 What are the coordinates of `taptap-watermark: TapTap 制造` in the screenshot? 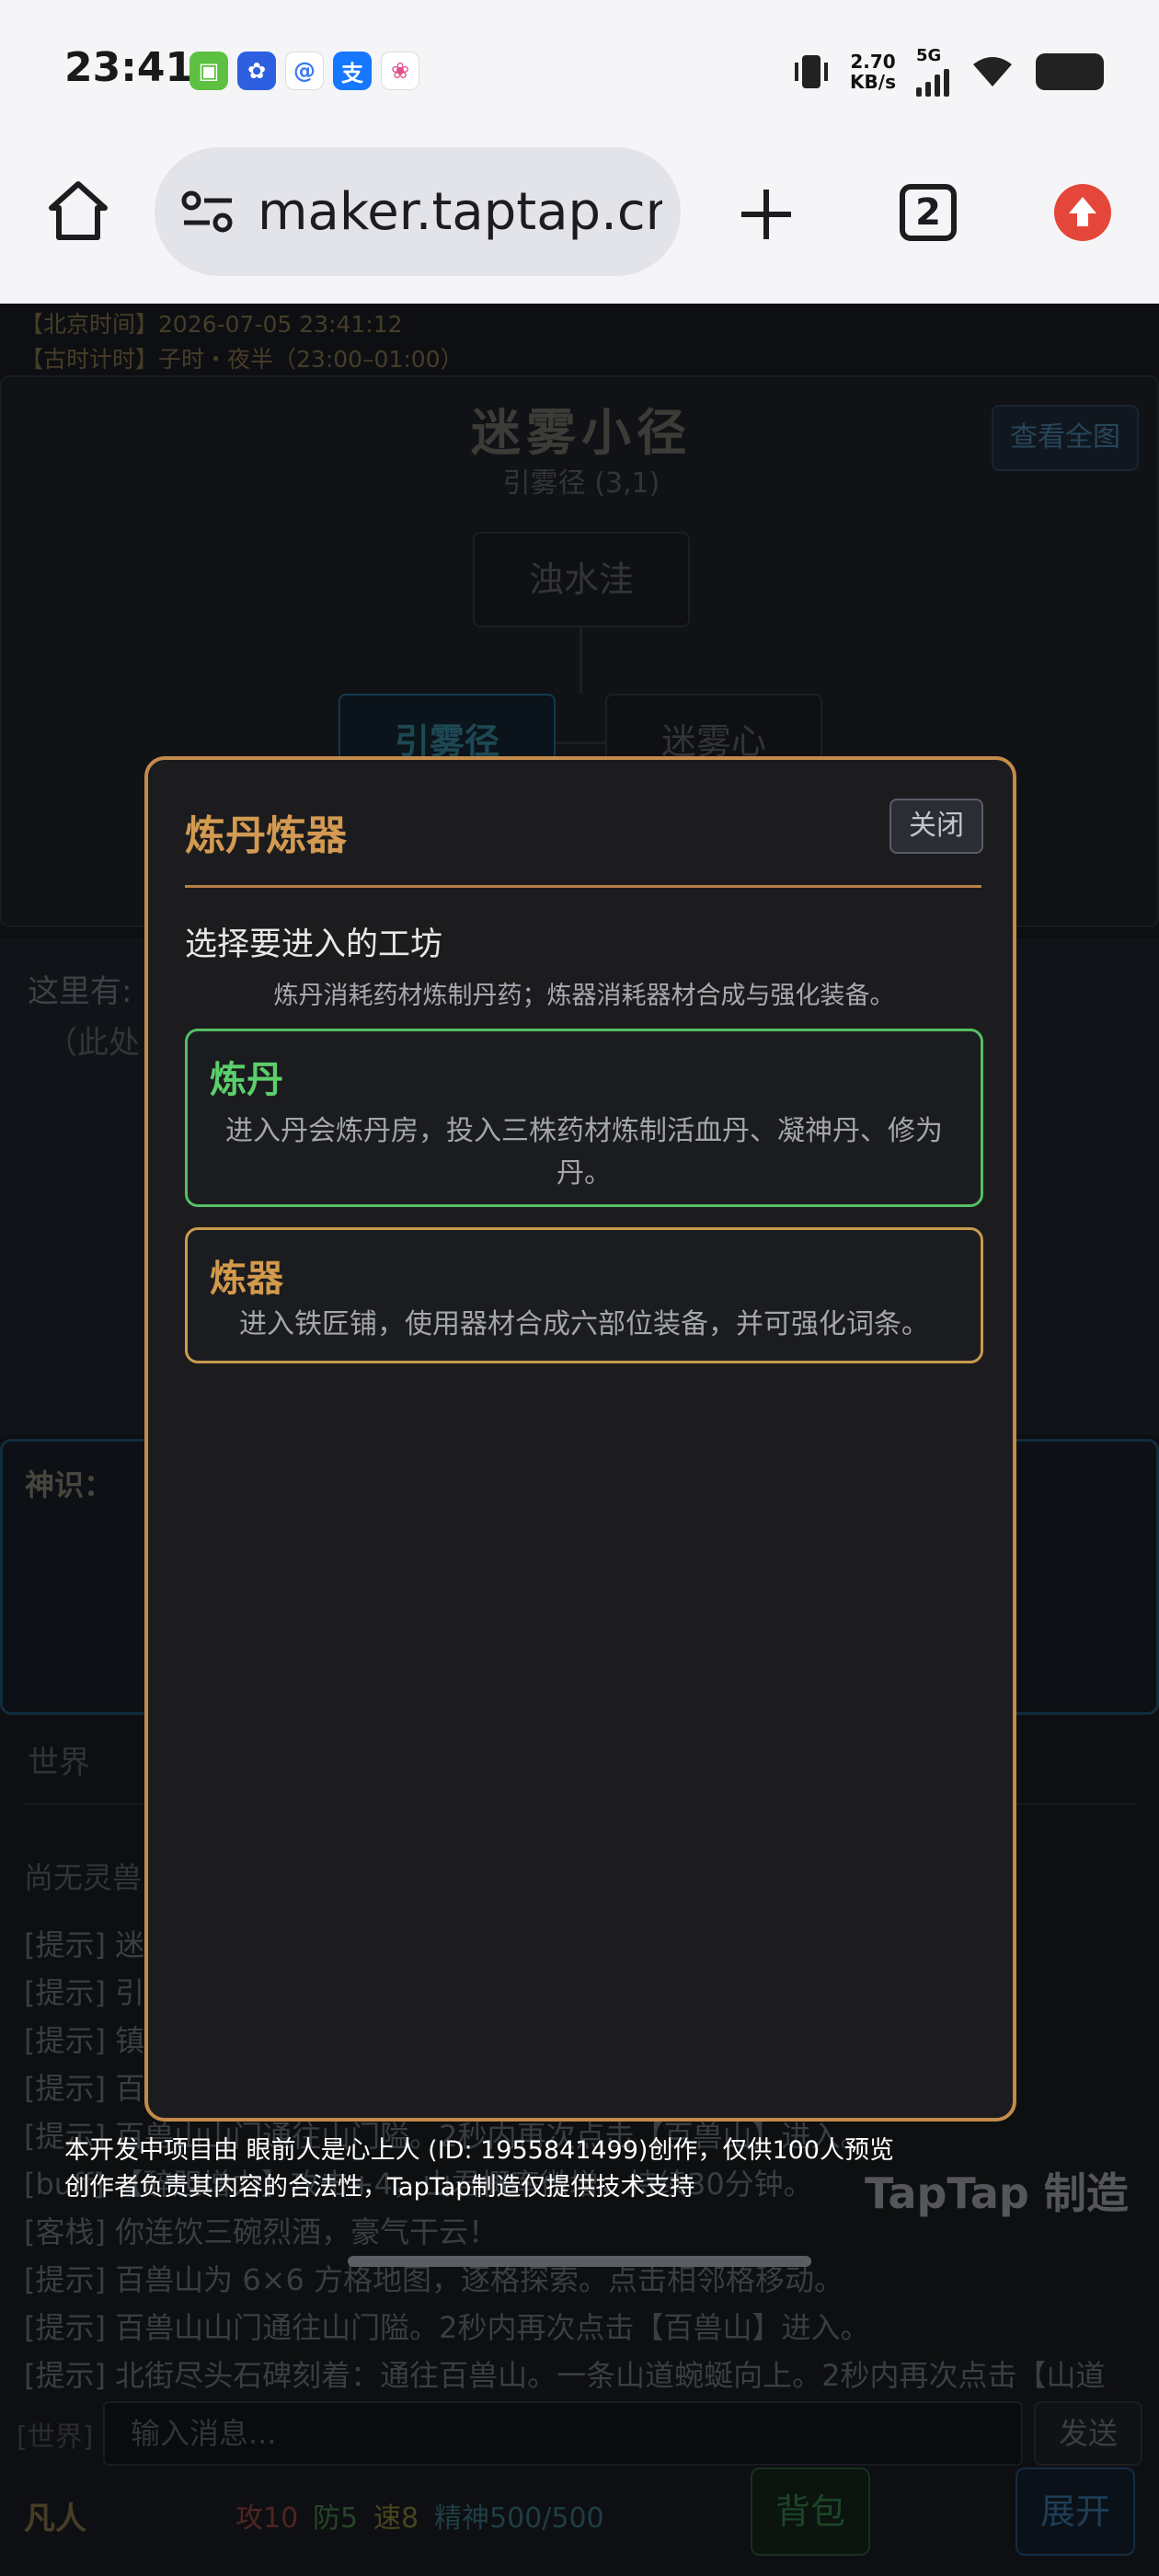 It's located at (997, 2193).